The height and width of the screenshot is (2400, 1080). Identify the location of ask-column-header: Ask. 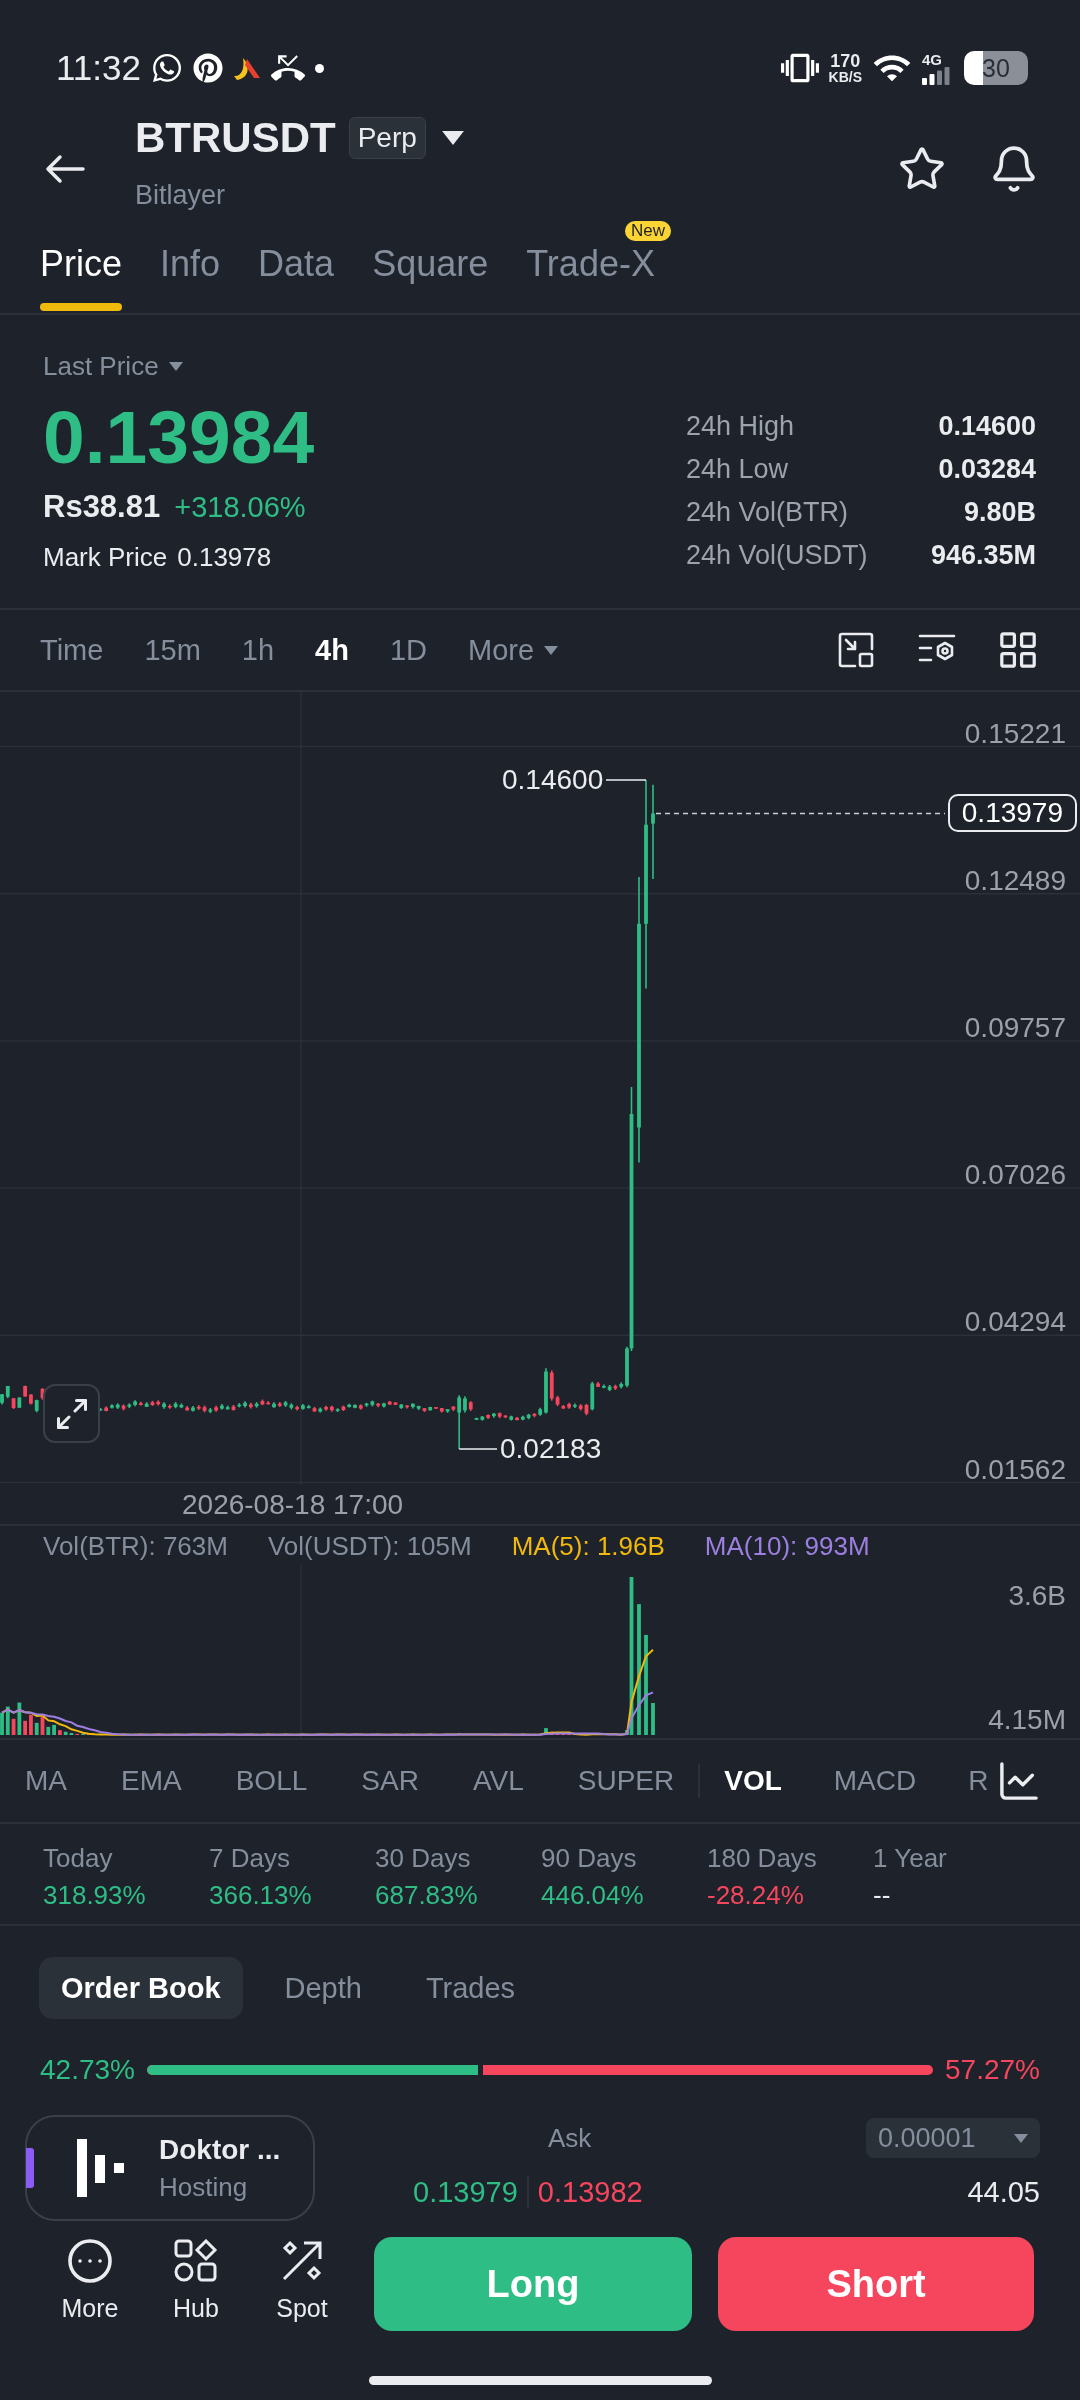
(570, 2138).